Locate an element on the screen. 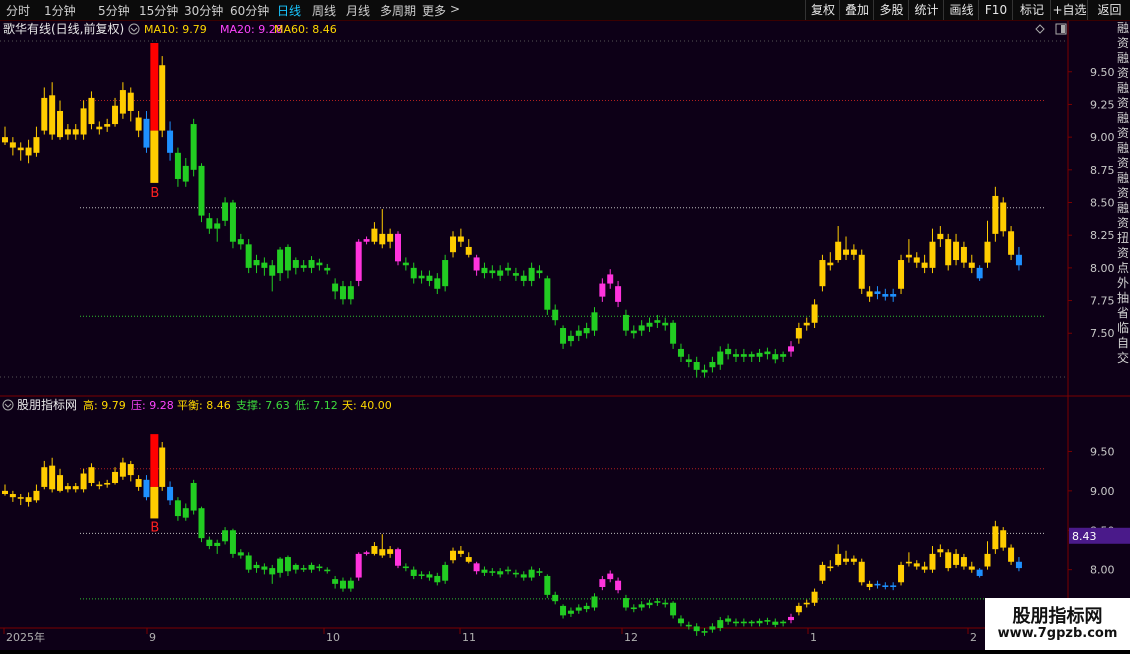  period-tab-4: 30分钟 is located at coordinates (203, 10).